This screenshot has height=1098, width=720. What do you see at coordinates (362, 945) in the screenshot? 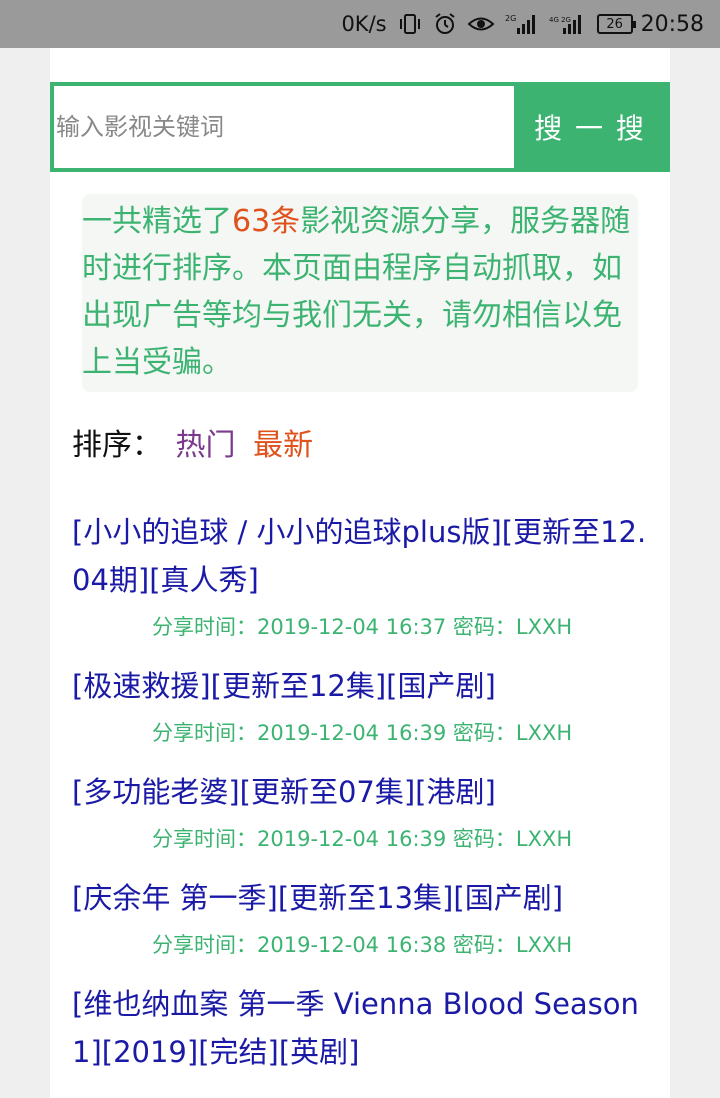
I see `item-meta: 分享时间：2019-12-04 16:38 密码：LXXH` at bounding box center [362, 945].